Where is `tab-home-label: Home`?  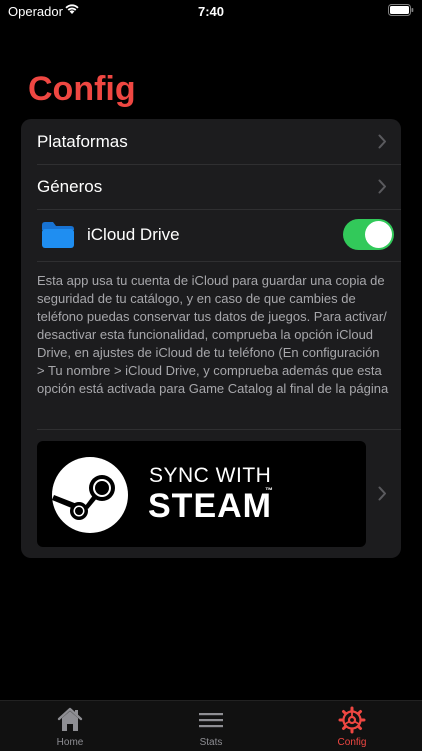
tab-home-label: Home is located at coordinates (70, 742).